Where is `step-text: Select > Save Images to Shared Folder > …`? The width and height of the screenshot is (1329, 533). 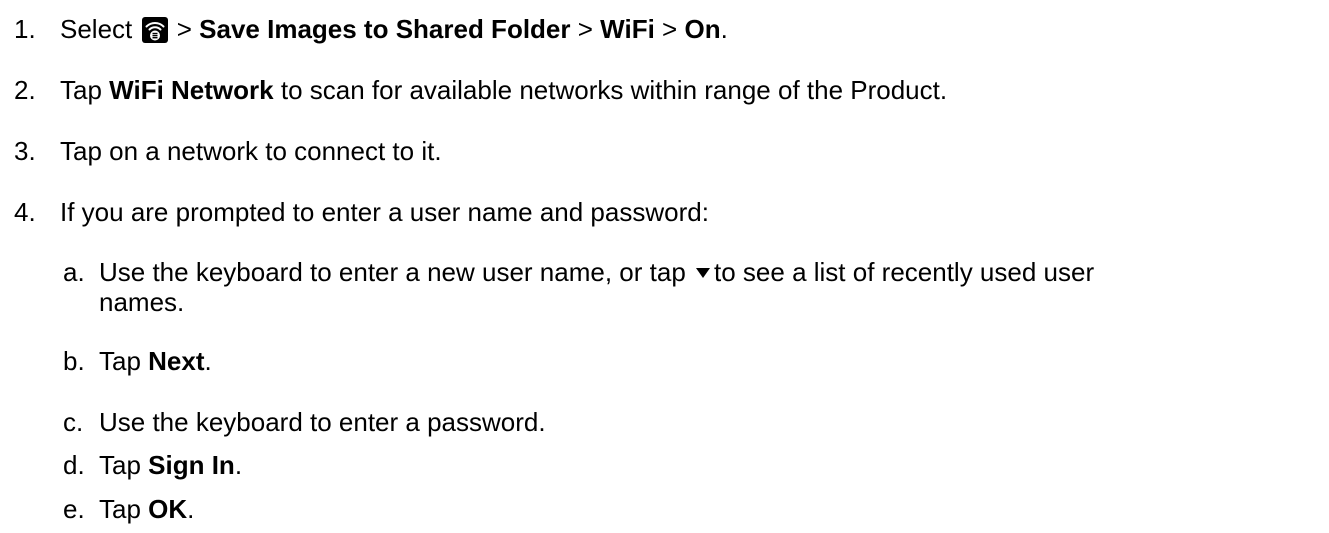
step-text: Select > Save Images to Shared Folder > … is located at coordinates (394, 29).